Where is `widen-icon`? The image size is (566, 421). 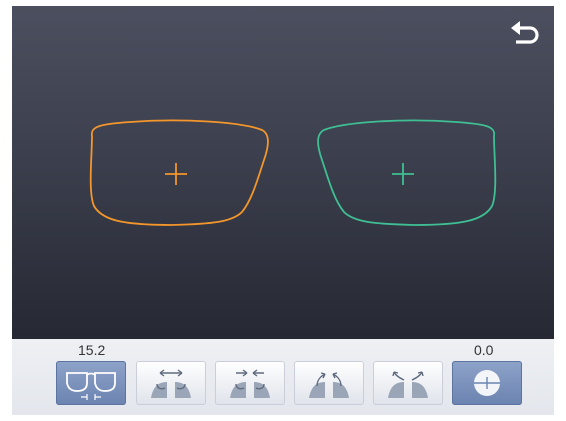 widen-icon is located at coordinates (171, 383).